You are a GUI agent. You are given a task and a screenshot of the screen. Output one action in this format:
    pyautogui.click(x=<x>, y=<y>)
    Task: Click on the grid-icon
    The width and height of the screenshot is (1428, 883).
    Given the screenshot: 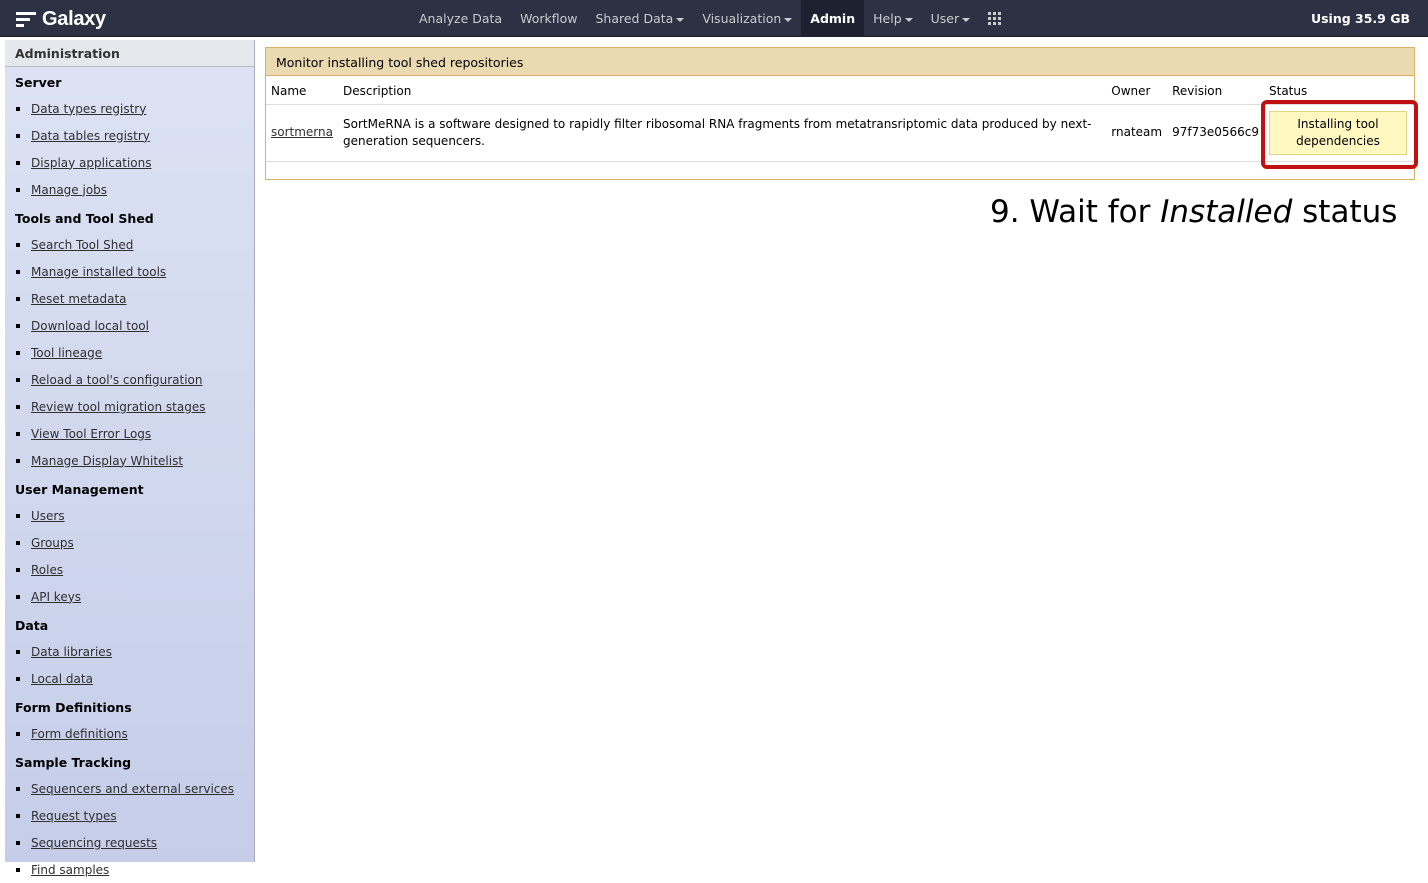 What is the action you would take?
    pyautogui.click(x=995, y=18)
    